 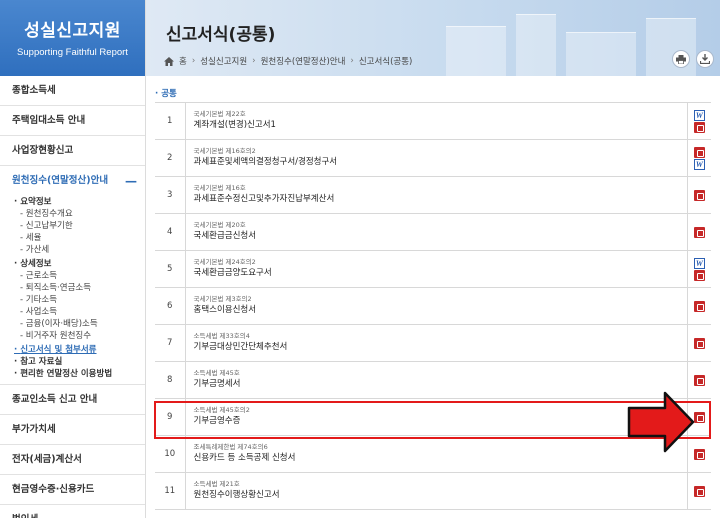 What do you see at coordinates (440, 495) in the screenshot?
I see `form-name: 원천징수이행상황신고서` at bounding box center [440, 495].